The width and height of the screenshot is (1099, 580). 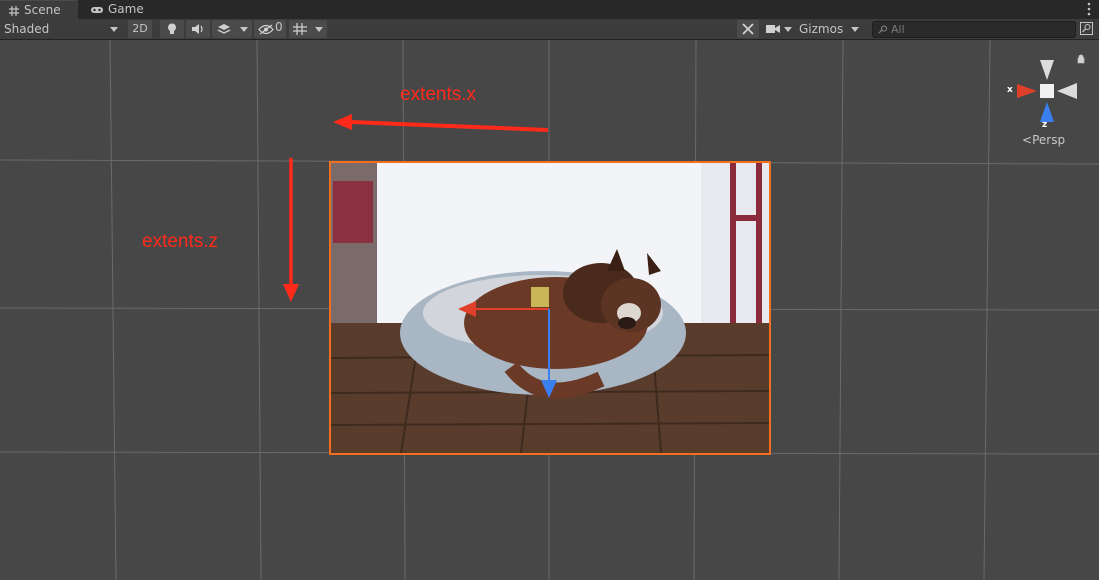 I want to click on camera-dropdown, so click(x=779, y=29).